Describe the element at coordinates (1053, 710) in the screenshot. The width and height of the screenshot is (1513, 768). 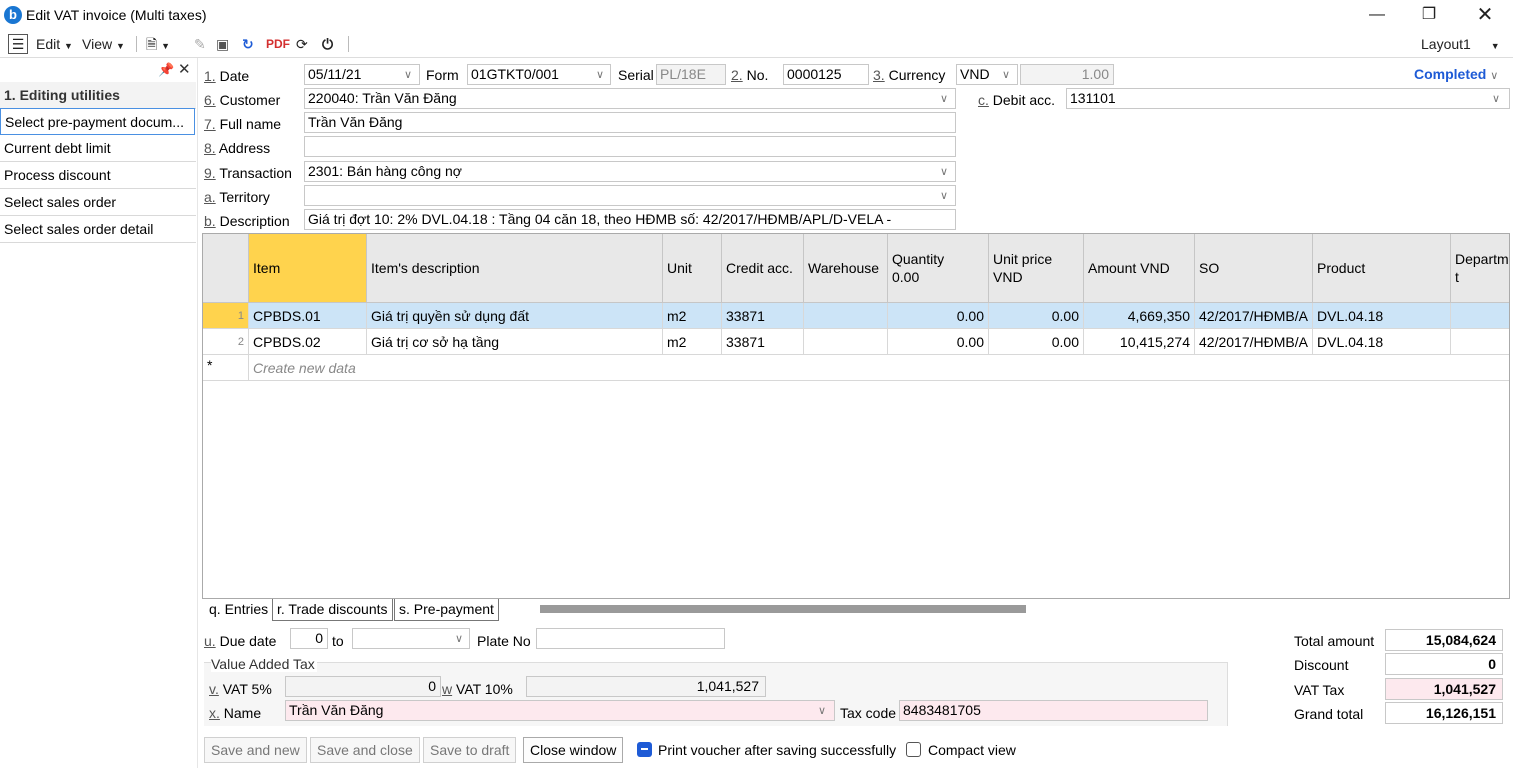
I see `tax-code-field: 8483481705` at that location.